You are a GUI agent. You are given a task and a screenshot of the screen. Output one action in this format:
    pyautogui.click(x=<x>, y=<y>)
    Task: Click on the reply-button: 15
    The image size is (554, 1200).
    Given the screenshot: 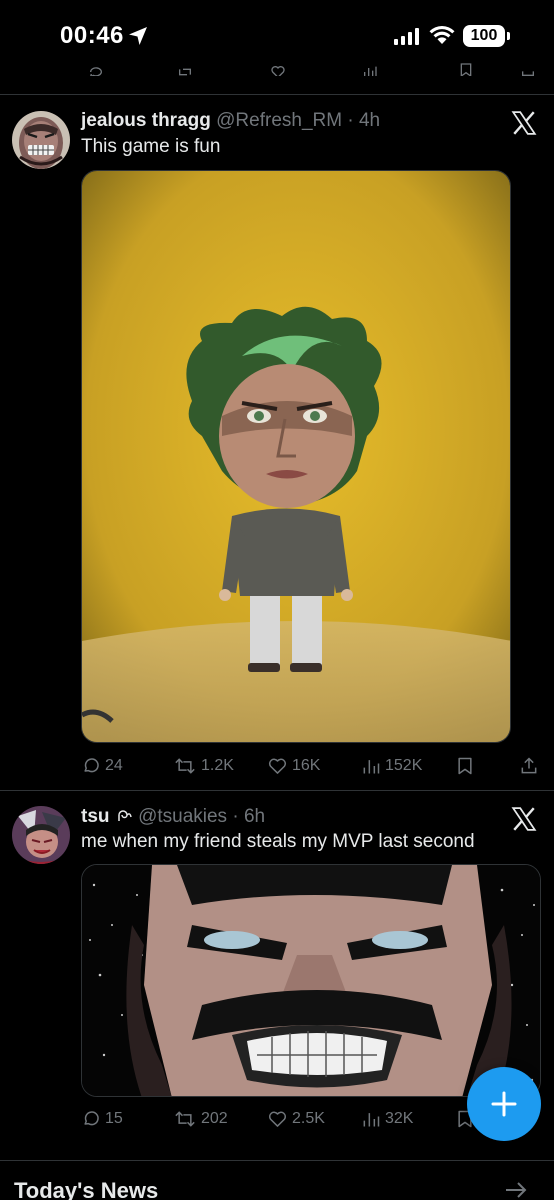 What is the action you would take?
    pyautogui.click(x=102, y=1119)
    